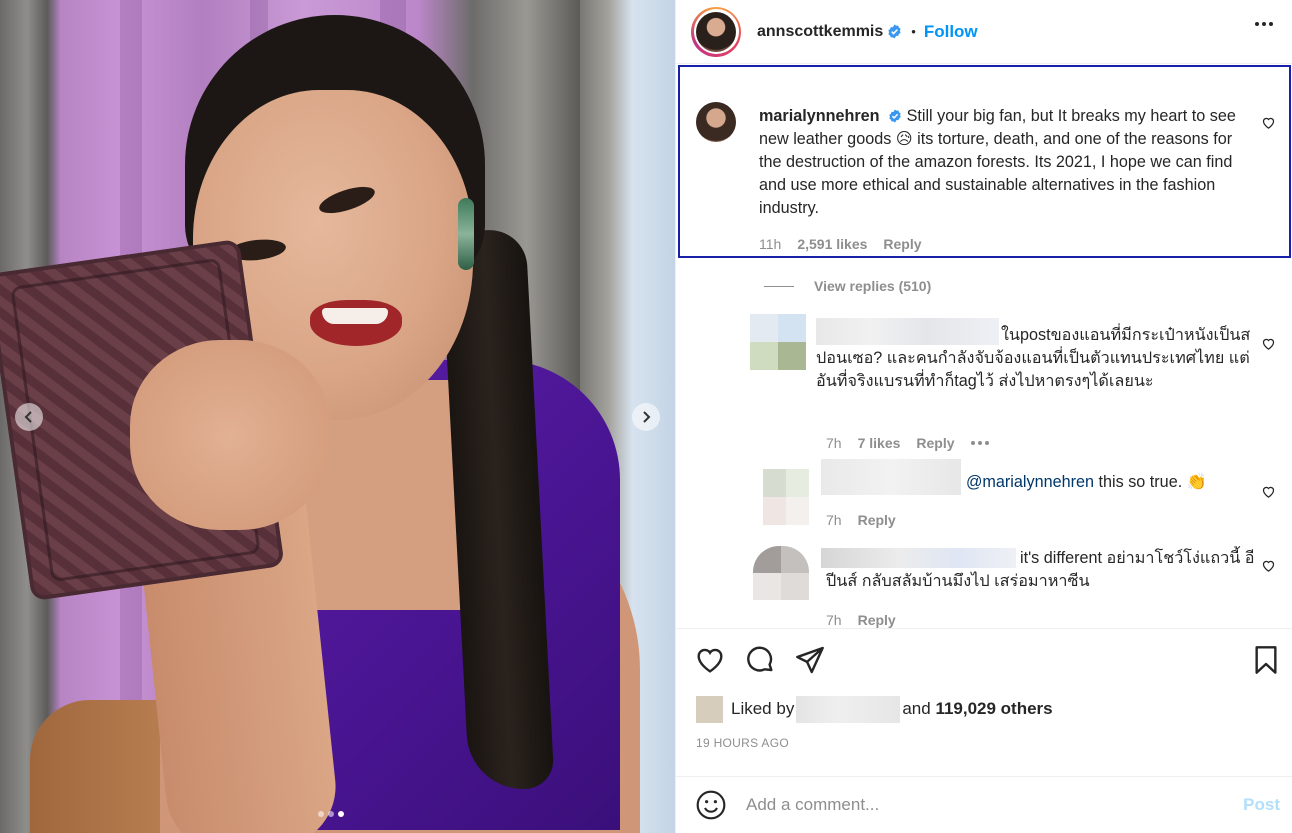  Describe the element at coordinates (891, 477) in the screenshot. I see `redacted-username` at that location.